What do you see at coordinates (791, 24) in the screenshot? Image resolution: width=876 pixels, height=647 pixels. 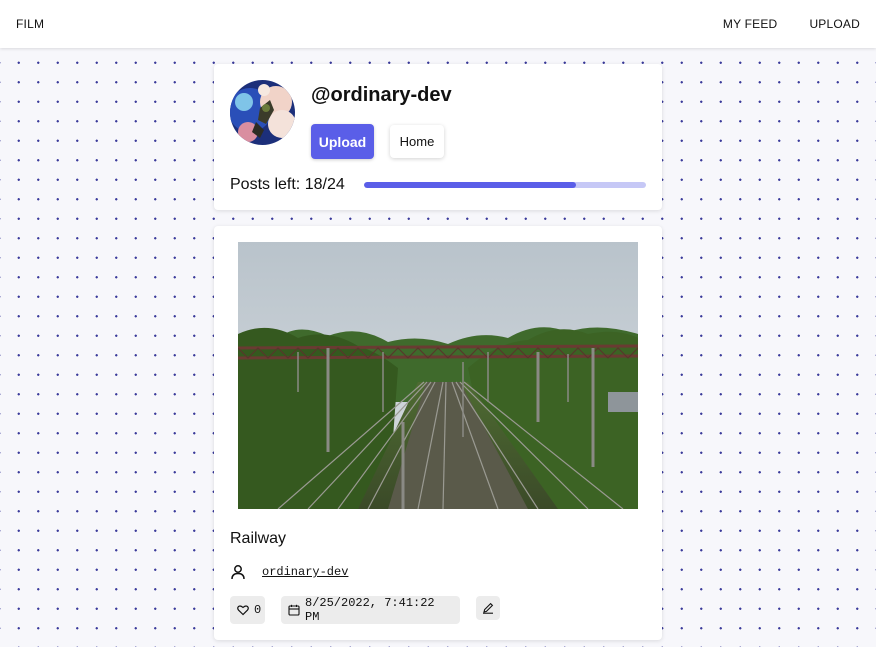 I see `nav-links: MY FEED UPLOAD` at bounding box center [791, 24].